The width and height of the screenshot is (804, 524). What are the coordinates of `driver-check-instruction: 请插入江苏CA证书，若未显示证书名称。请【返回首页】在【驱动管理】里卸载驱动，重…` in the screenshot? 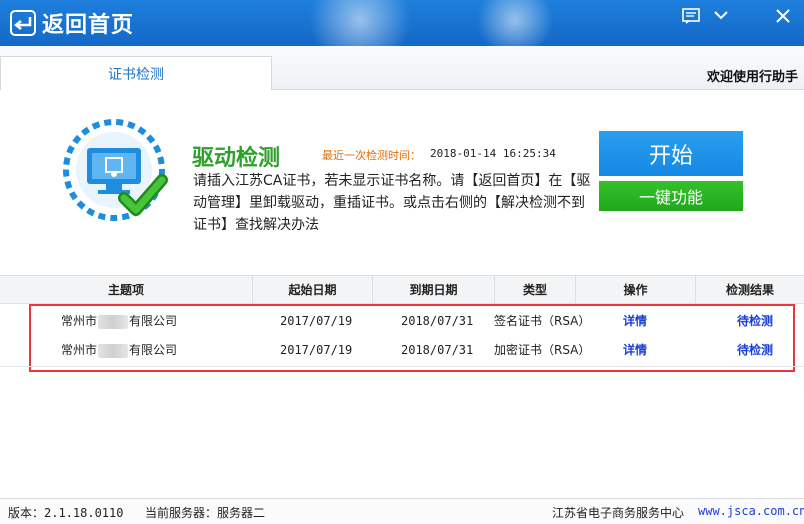 It's located at (392, 203).